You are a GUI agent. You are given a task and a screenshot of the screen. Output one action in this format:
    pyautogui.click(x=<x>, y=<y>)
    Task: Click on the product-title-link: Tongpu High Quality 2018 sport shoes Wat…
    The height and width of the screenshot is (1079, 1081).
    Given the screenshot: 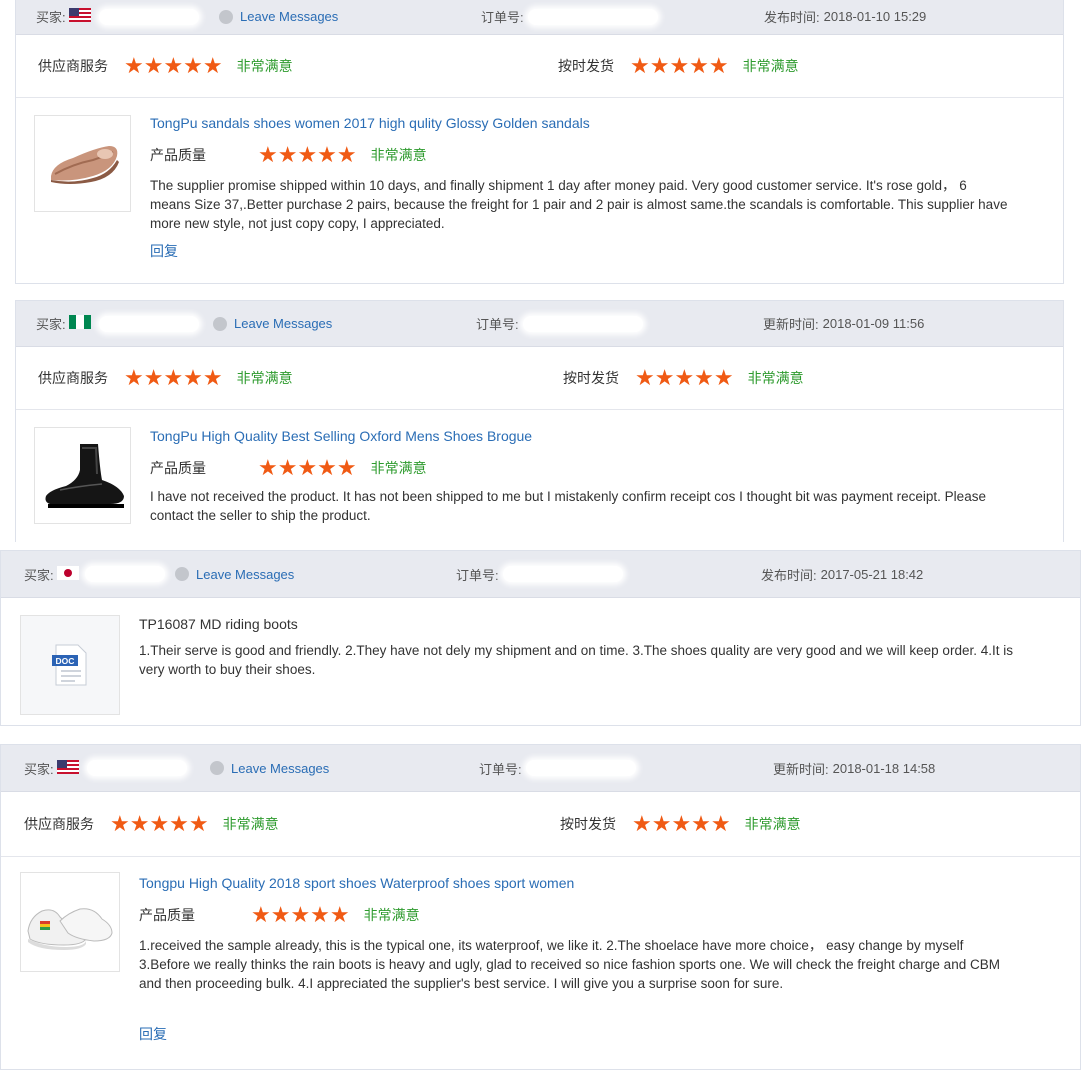 What is the action you would take?
    pyautogui.click(x=356, y=883)
    